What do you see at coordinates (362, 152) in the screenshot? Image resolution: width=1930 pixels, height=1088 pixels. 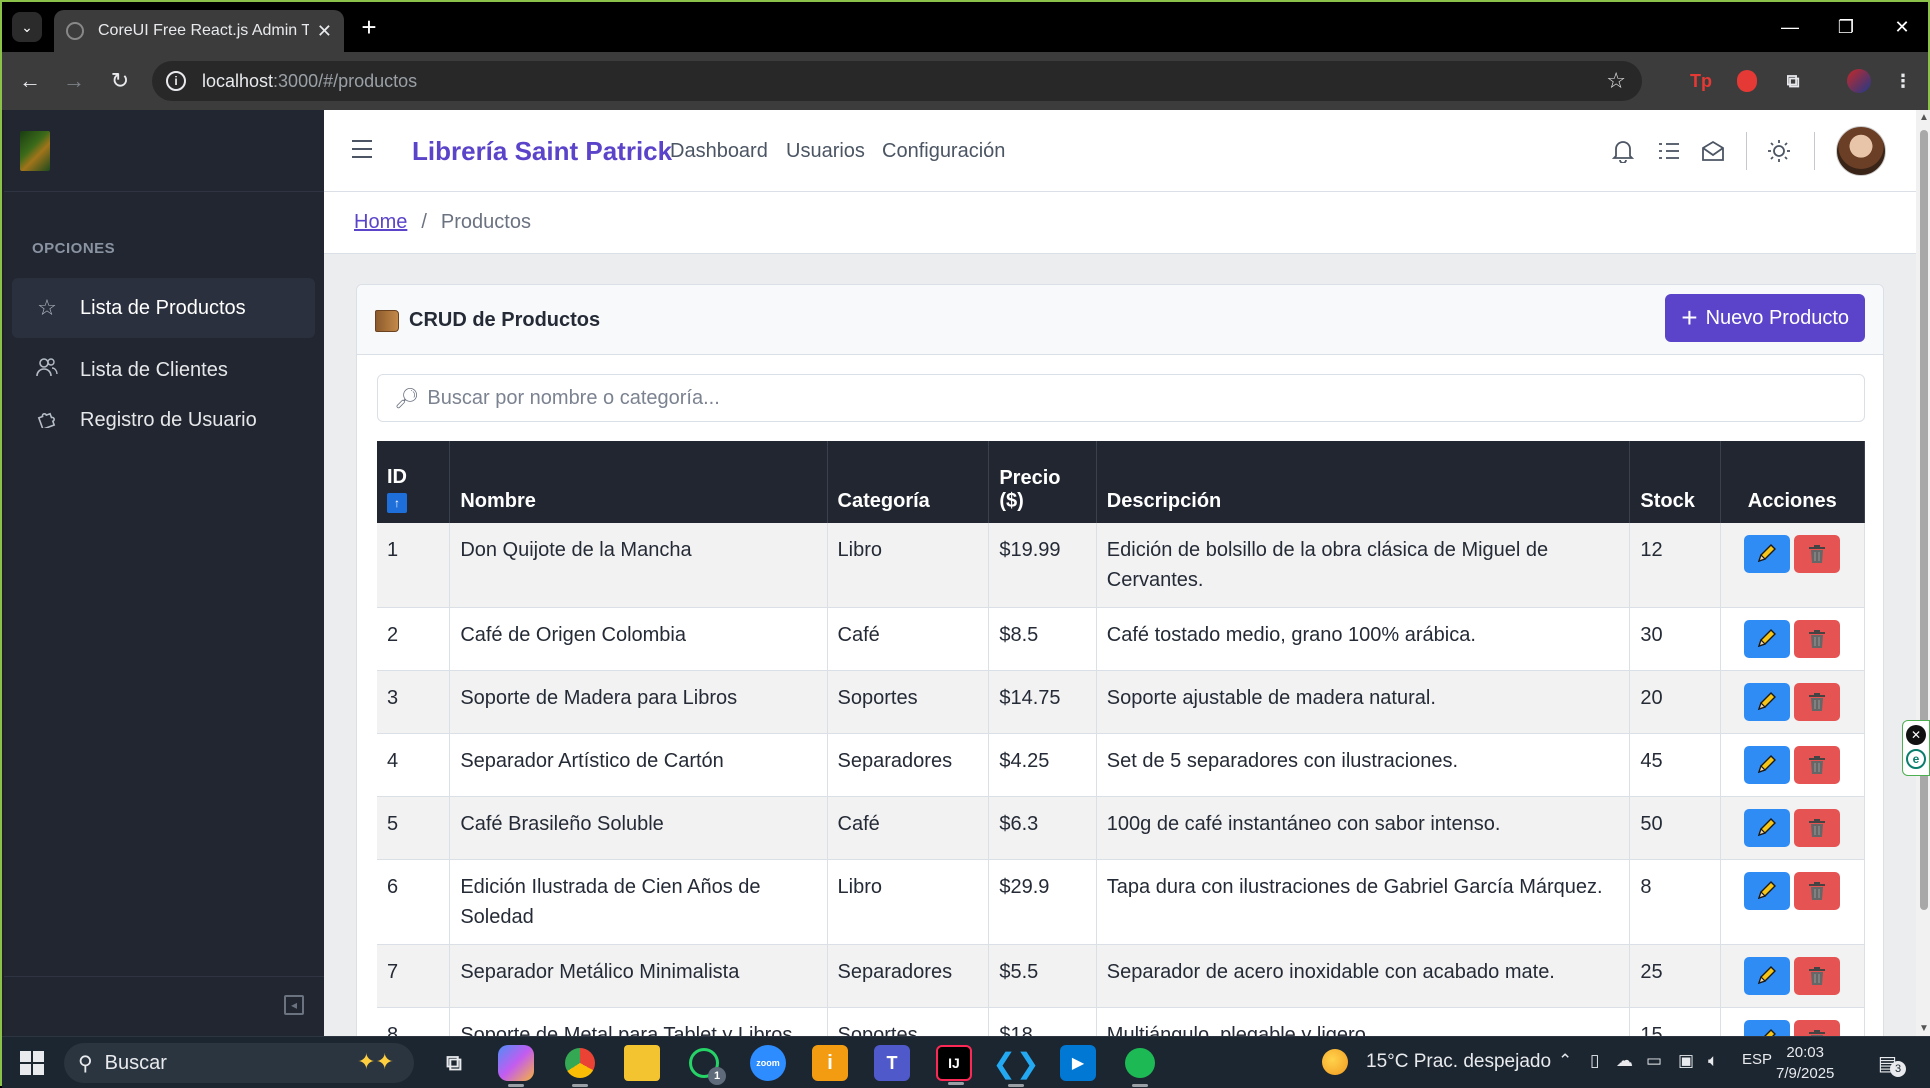 I see `hamburger-menu-icon` at bounding box center [362, 152].